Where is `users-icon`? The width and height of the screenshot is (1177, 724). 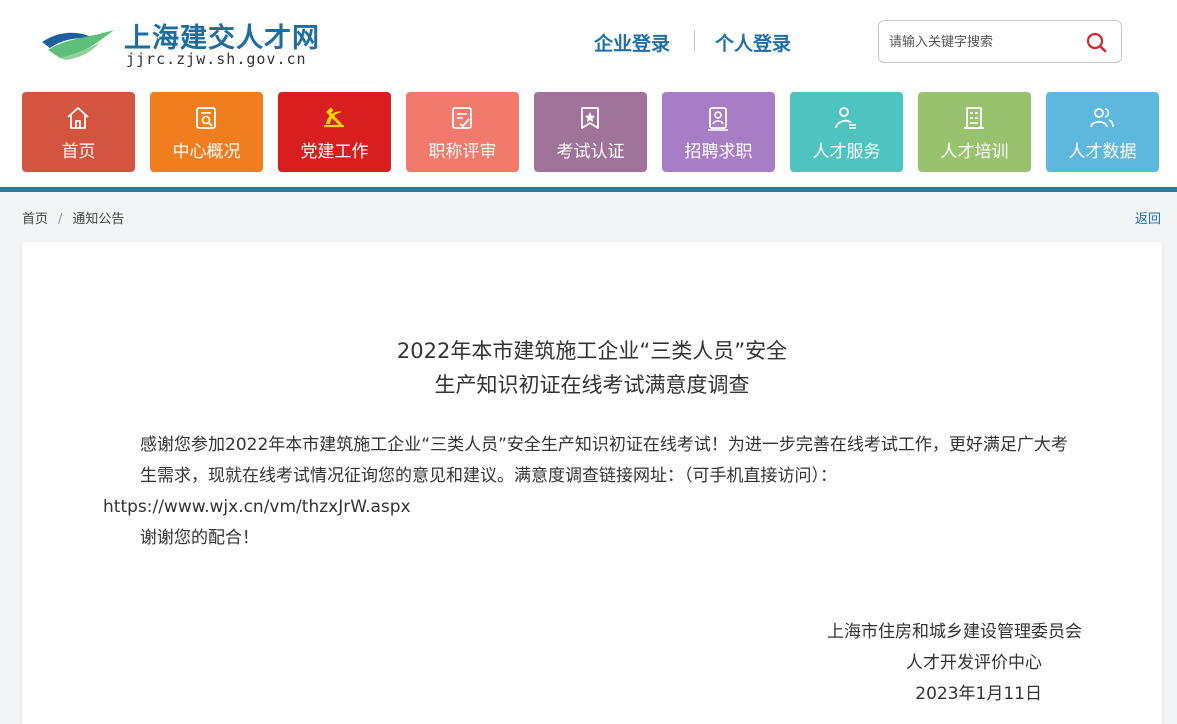 users-icon is located at coordinates (1102, 118).